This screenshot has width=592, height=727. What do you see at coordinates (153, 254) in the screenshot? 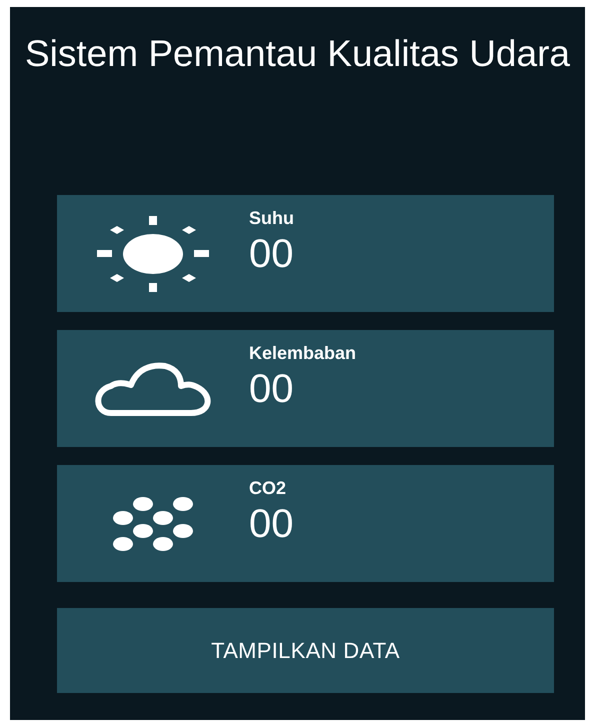
I see `sun-icon` at bounding box center [153, 254].